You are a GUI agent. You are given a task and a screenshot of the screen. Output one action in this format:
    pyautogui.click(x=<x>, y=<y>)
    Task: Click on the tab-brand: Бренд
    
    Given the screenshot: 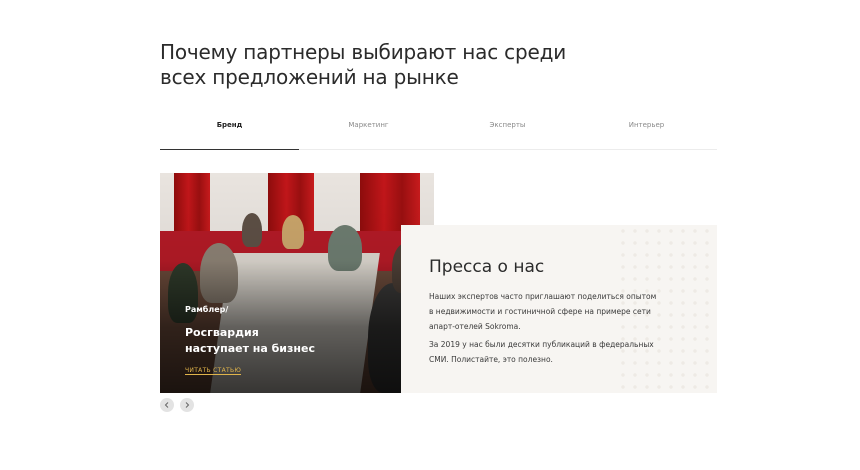 What is the action you would take?
    pyautogui.click(x=229, y=130)
    